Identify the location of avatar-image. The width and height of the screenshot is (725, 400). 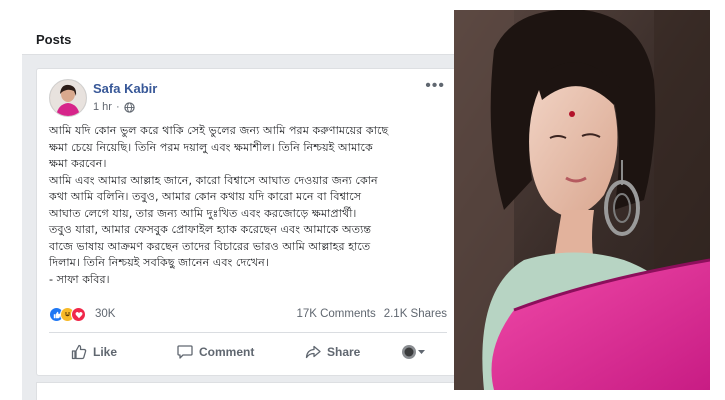
(68, 98).